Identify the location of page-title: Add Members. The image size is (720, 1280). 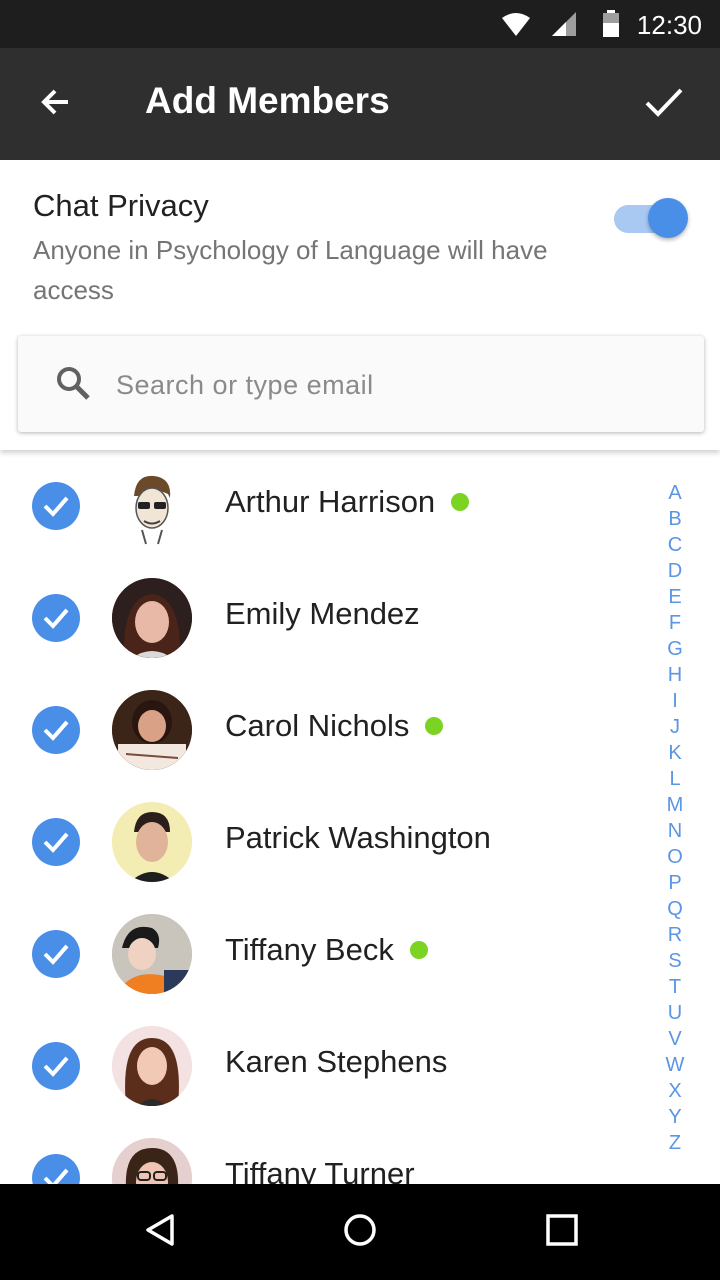
(267, 100).